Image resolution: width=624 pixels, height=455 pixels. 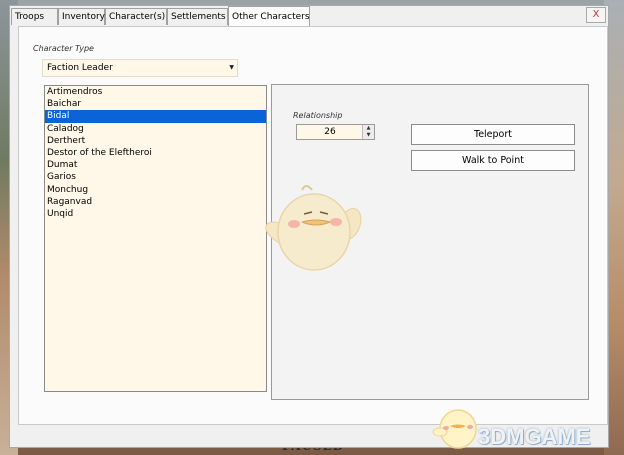 I want to click on character-type-value: Faction Leader, so click(x=80, y=68).